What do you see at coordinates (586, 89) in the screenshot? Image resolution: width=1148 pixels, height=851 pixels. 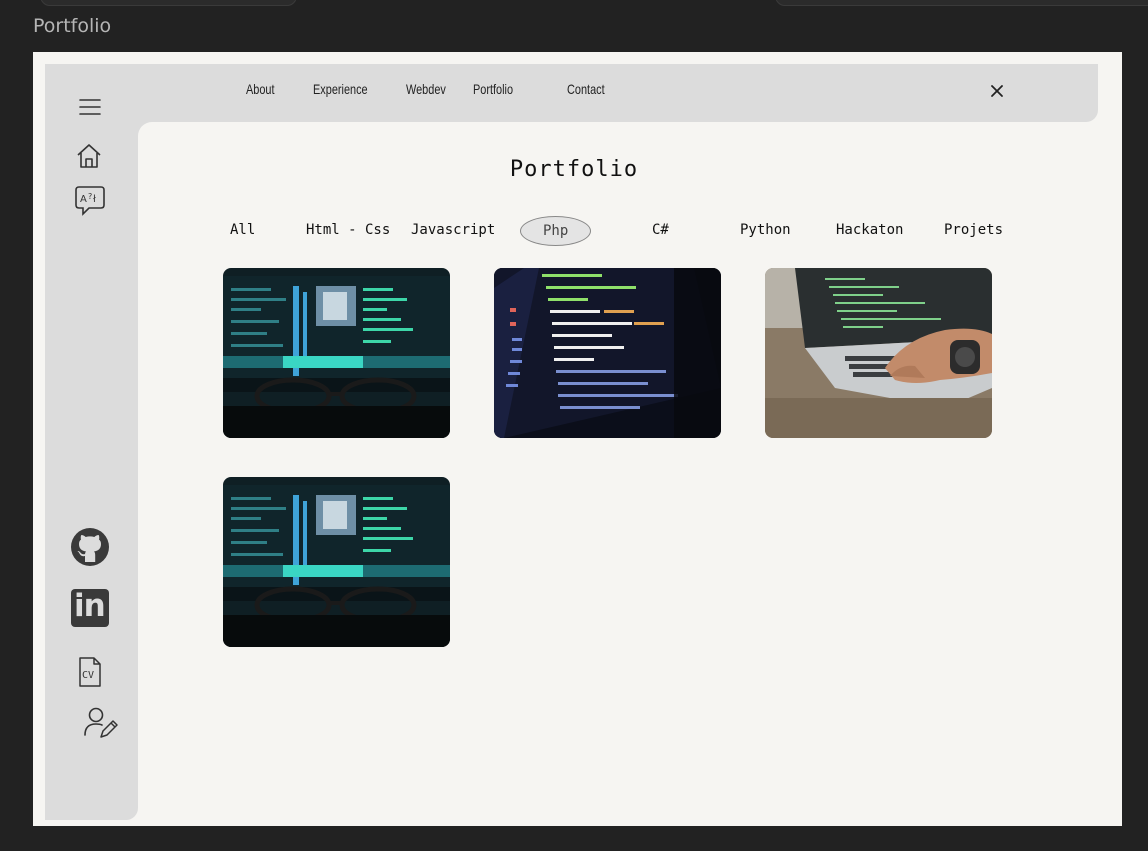 I see `nav-contact: Contact` at bounding box center [586, 89].